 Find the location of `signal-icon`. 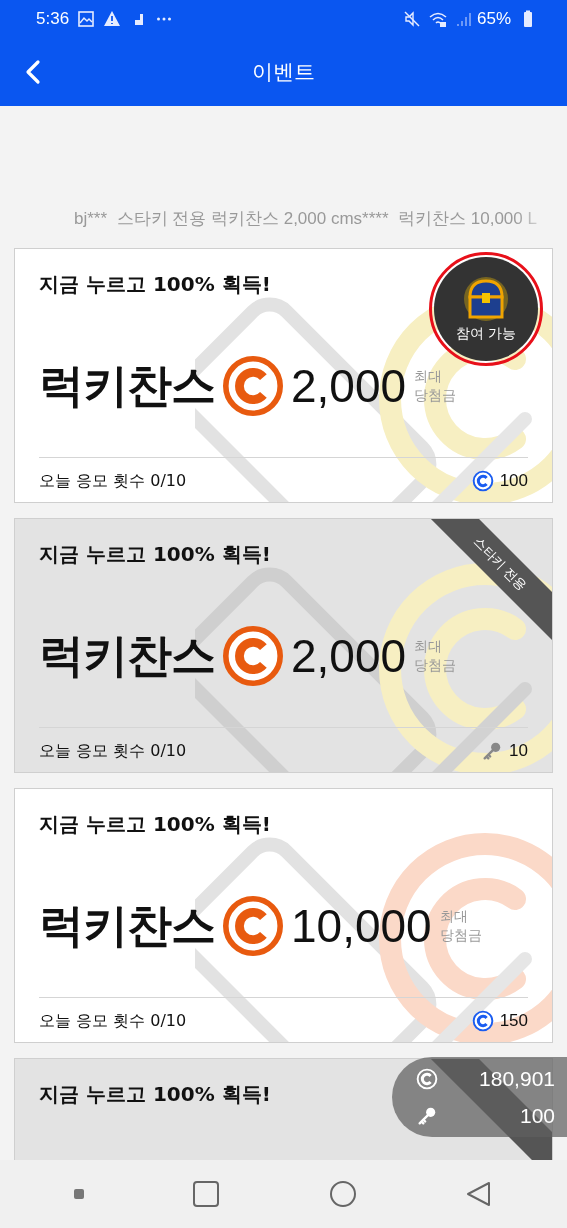

signal-icon is located at coordinates (463, 19).